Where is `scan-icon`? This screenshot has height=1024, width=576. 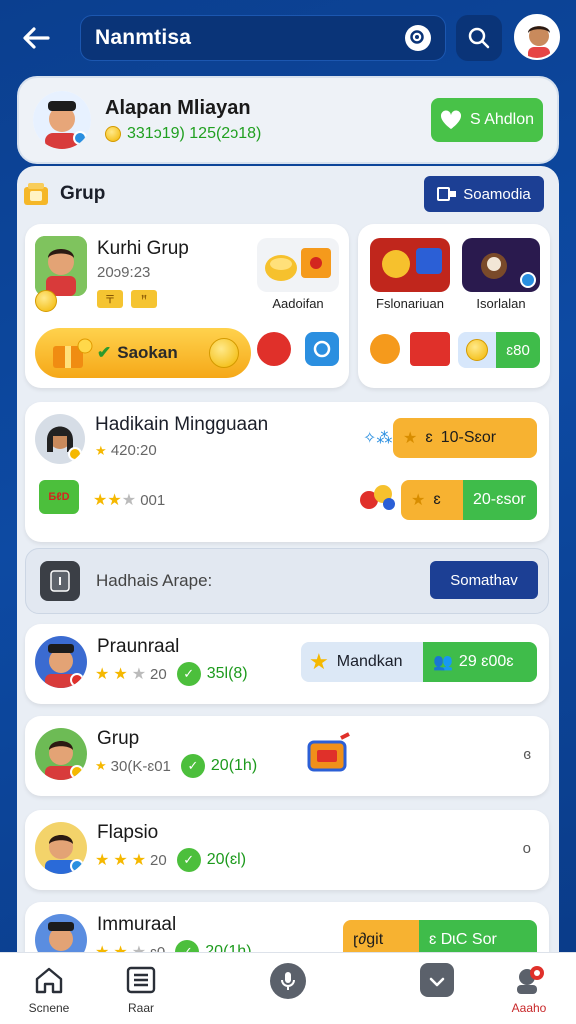 scan-icon is located at coordinates (418, 38).